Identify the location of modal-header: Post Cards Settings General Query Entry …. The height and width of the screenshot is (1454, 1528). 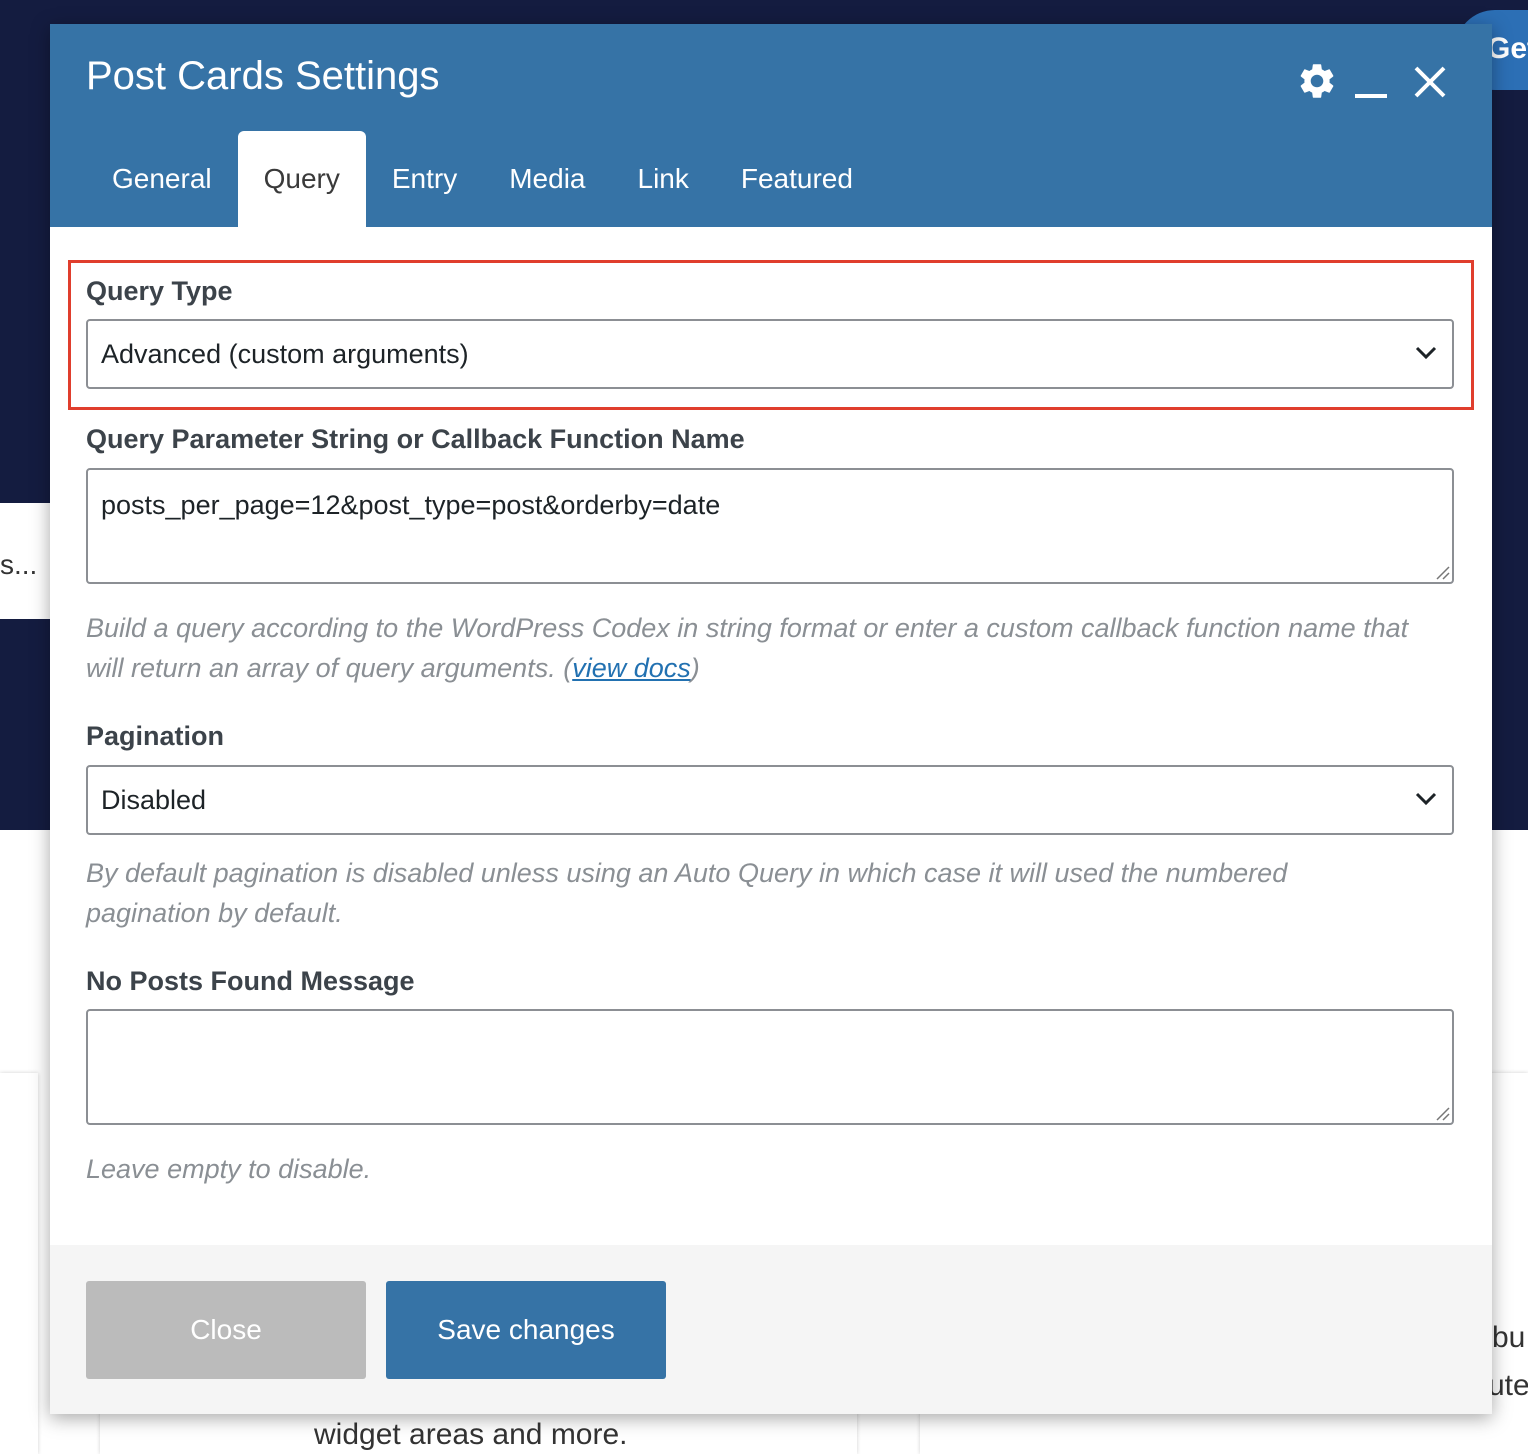
(771, 125).